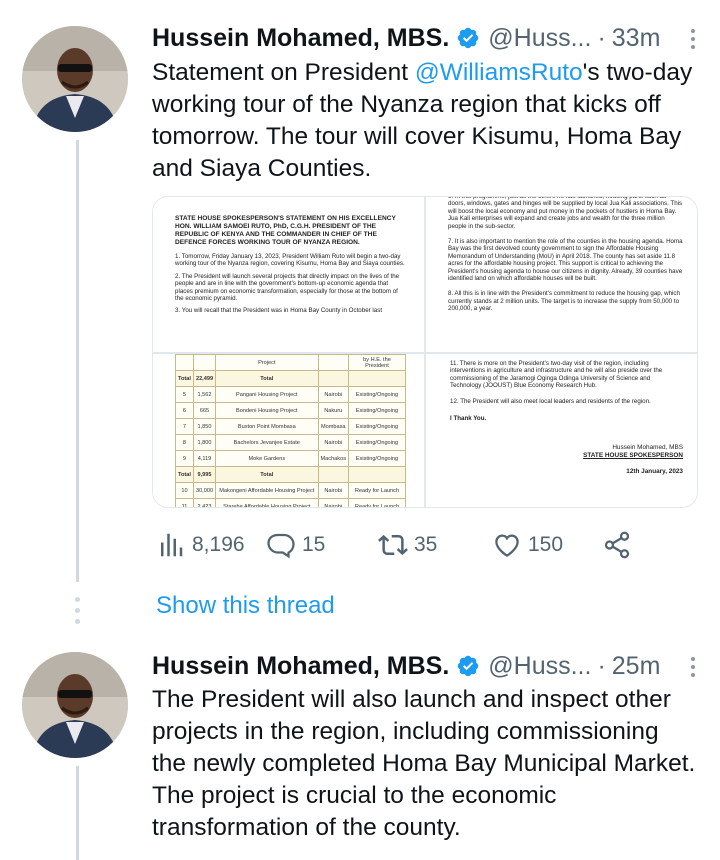 The width and height of the screenshot is (720, 860). I want to click on like-count: 150, so click(546, 544).